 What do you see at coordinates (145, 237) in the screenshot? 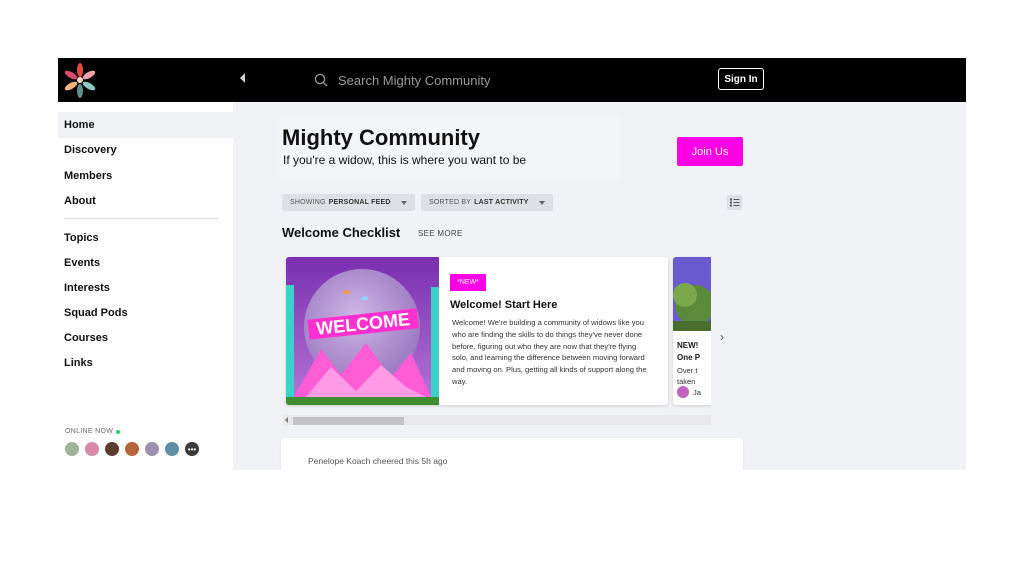
I see `sidebar-item-topics: Topics` at bounding box center [145, 237].